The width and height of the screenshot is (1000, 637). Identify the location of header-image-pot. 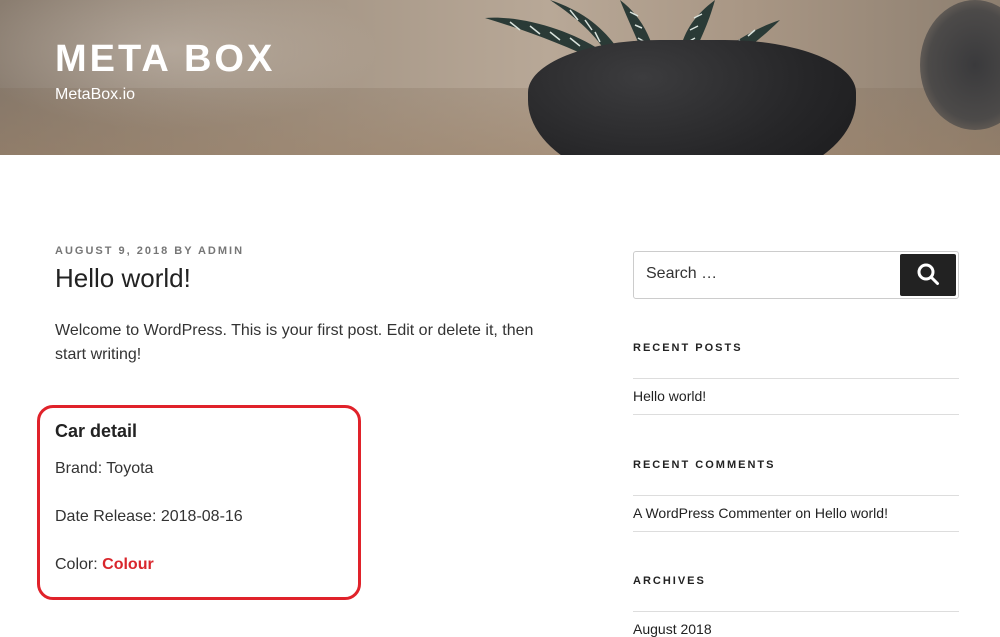
(692, 97).